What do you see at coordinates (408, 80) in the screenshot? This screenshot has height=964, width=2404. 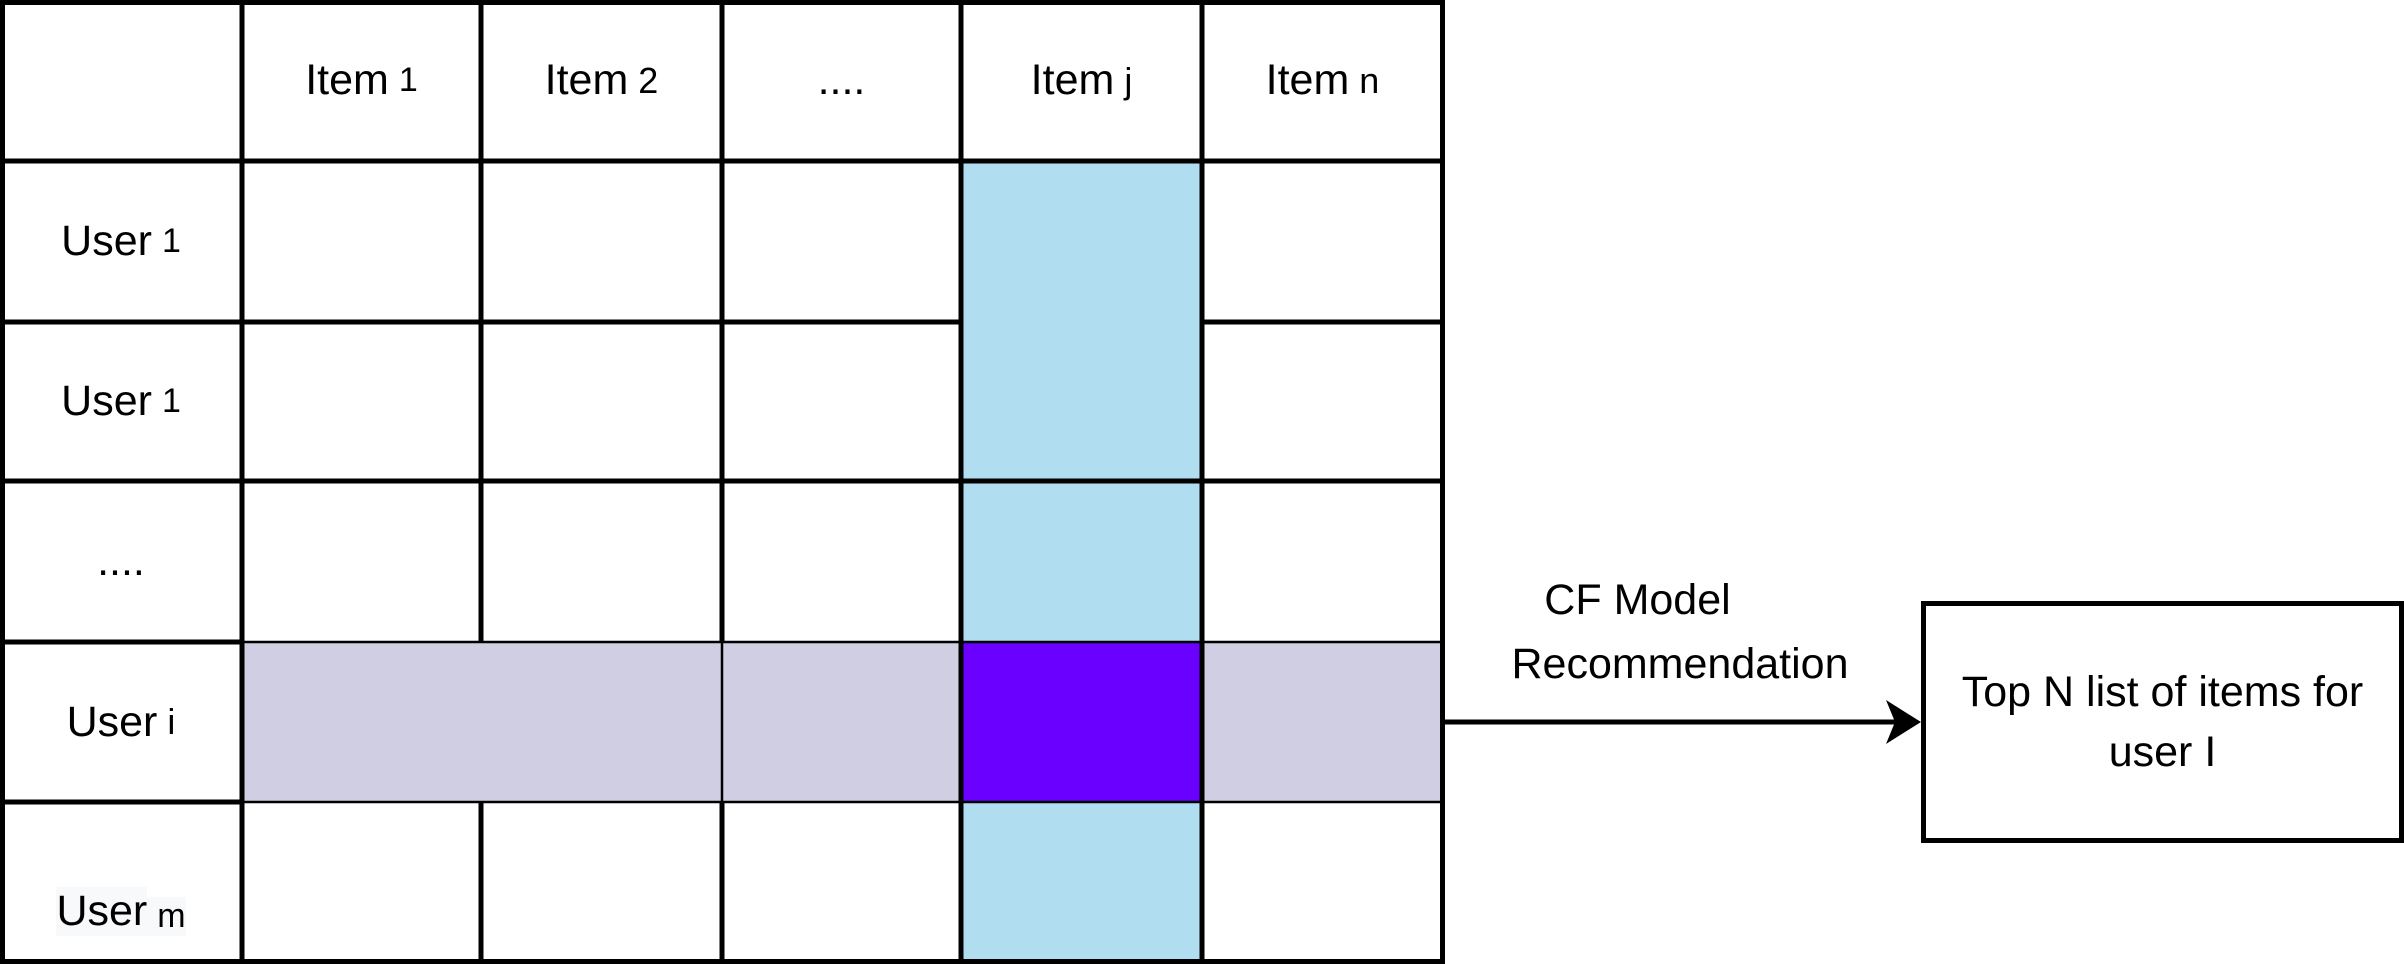 I see `column-header-subscript: 1` at bounding box center [408, 80].